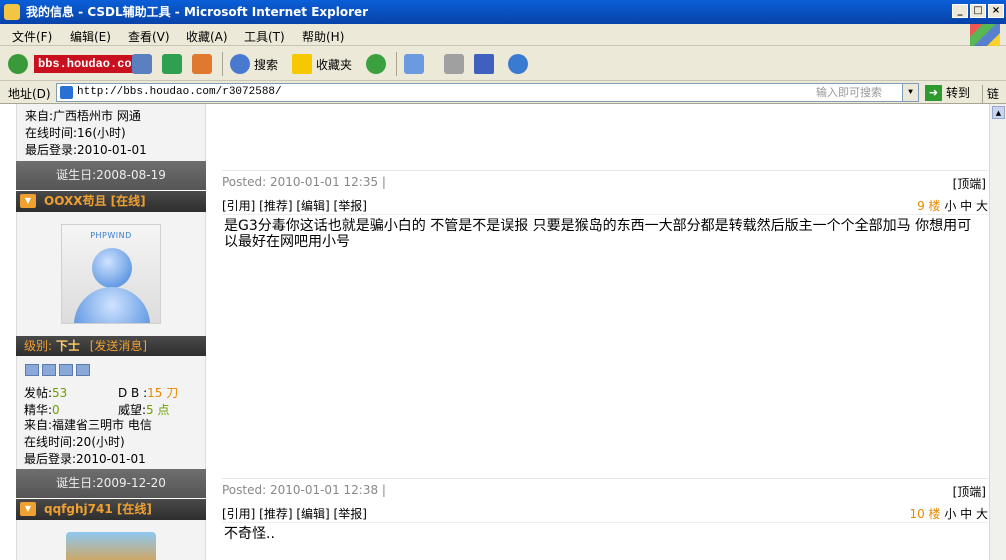 This screenshot has width=1006, height=560. What do you see at coordinates (29, 94) in the screenshot?
I see `address-label: 地址(D)` at bounding box center [29, 94].